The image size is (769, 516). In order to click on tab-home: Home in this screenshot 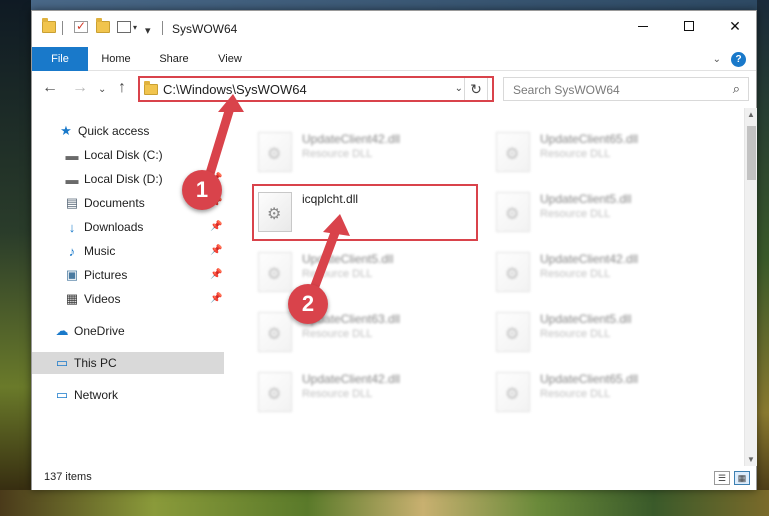, I will do `click(116, 59)`.